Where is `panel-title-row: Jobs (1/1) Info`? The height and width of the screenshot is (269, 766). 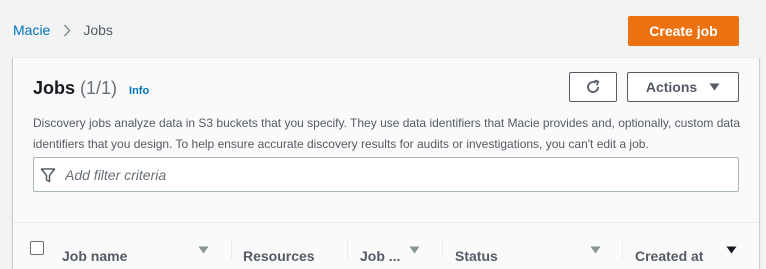
panel-title-row: Jobs (1/1) Info is located at coordinates (91, 88).